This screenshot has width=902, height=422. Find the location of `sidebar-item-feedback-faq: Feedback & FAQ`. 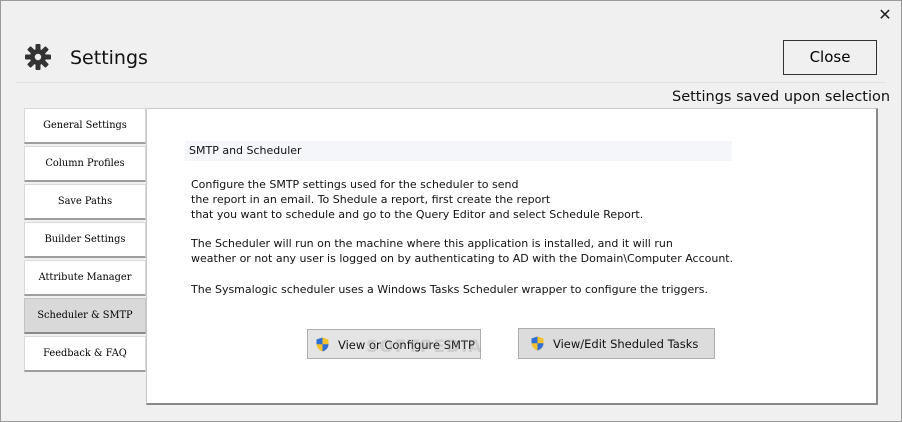

sidebar-item-feedback-faq: Feedback & FAQ is located at coordinates (85, 354).